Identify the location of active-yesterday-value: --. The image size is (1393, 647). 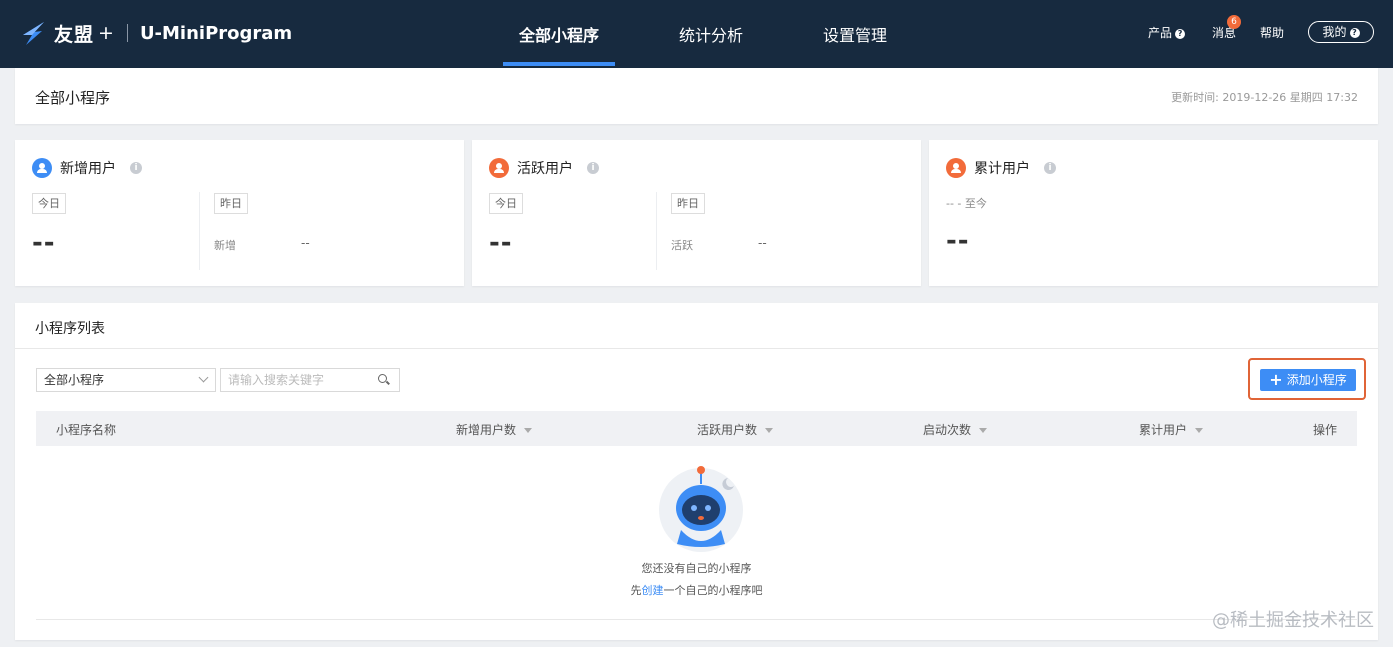
(762, 243).